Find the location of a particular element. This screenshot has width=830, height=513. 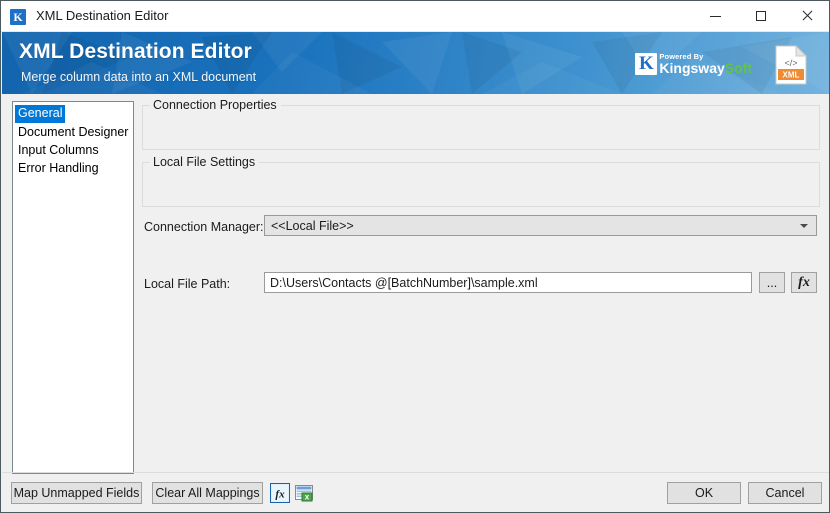

local-file-path-label: Local File Path: is located at coordinates (187, 284).